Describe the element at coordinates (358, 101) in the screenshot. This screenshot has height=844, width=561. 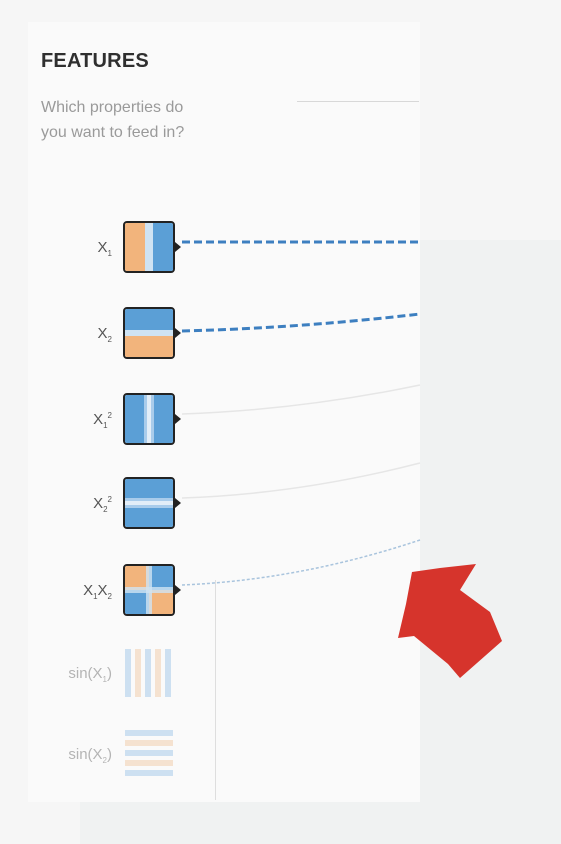
I see `header-divider` at that location.